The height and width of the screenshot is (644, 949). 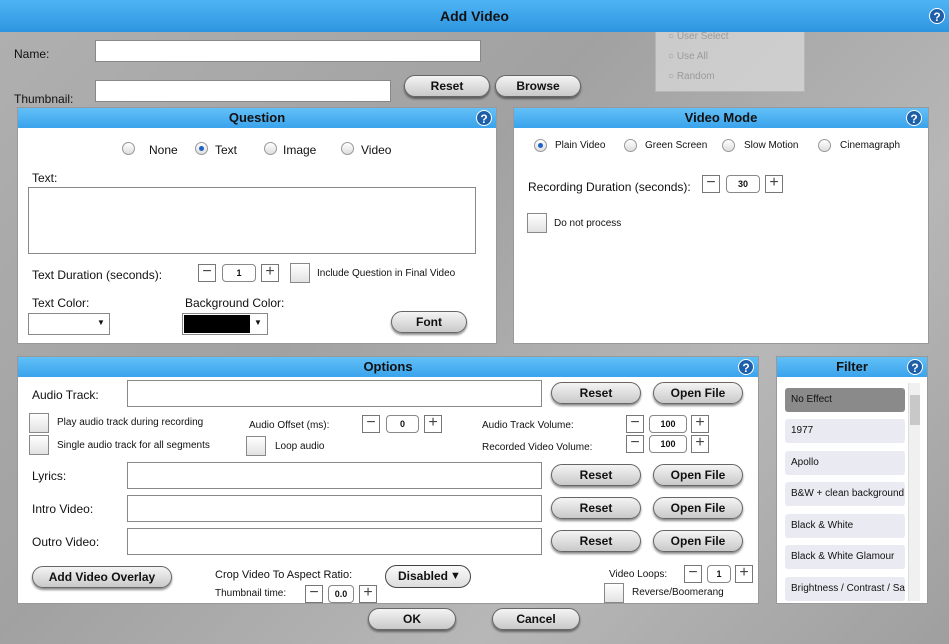 What do you see at coordinates (693, 574) in the screenshot?
I see `video-loops-decrement-button: −` at bounding box center [693, 574].